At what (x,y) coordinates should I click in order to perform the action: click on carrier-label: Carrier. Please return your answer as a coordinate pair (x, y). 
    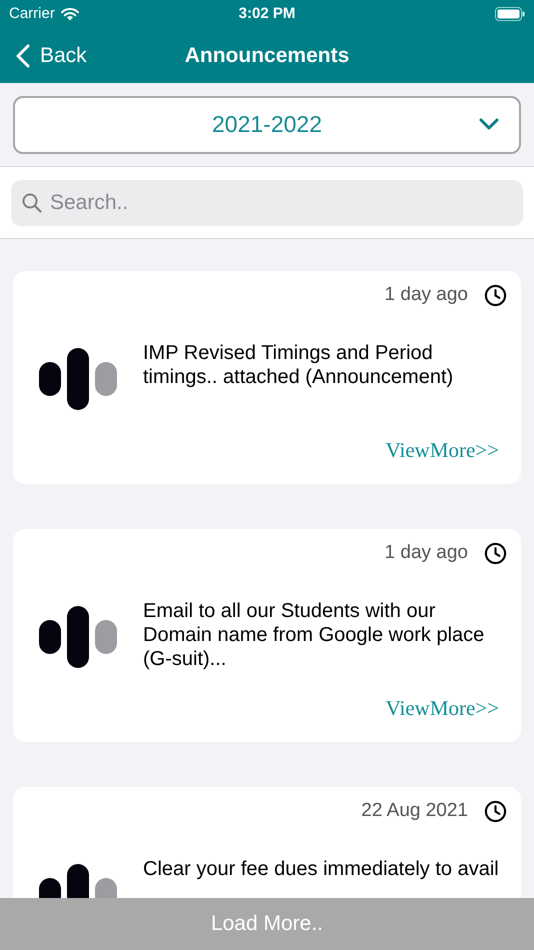
    Looking at the image, I should click on (32, 14).